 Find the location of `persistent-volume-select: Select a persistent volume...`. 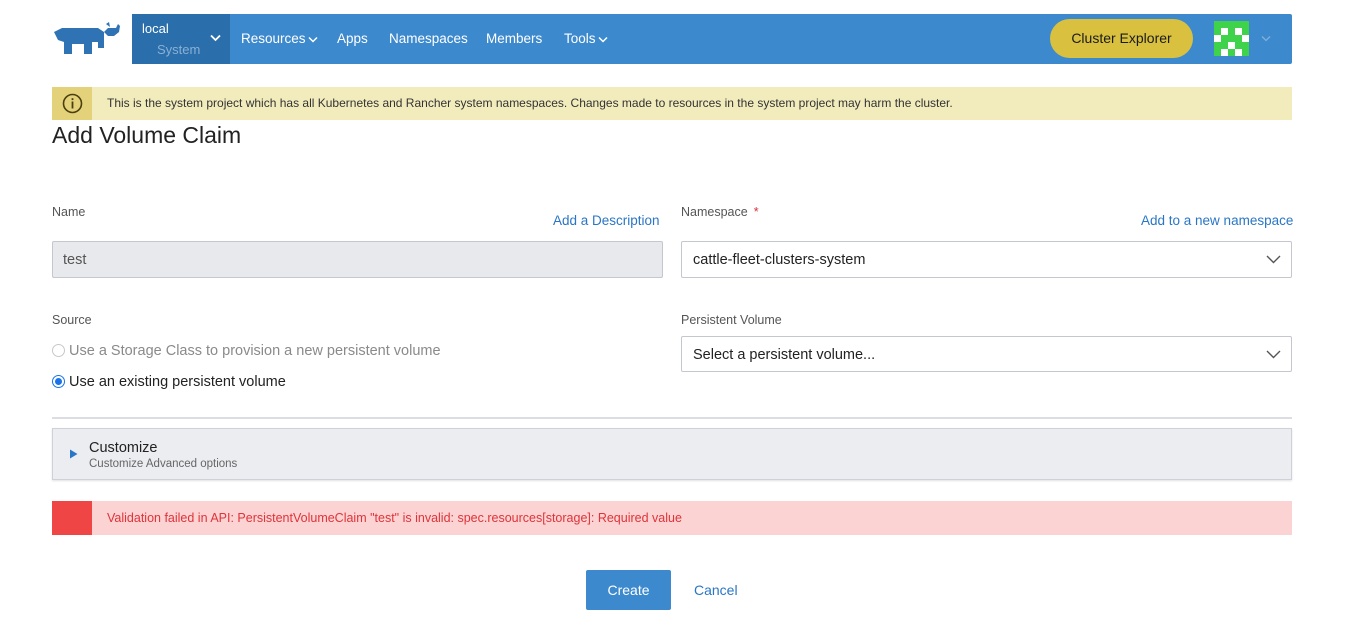

persistent-volume-select: Select a persistent volume... is located at coordinates (986, 354).